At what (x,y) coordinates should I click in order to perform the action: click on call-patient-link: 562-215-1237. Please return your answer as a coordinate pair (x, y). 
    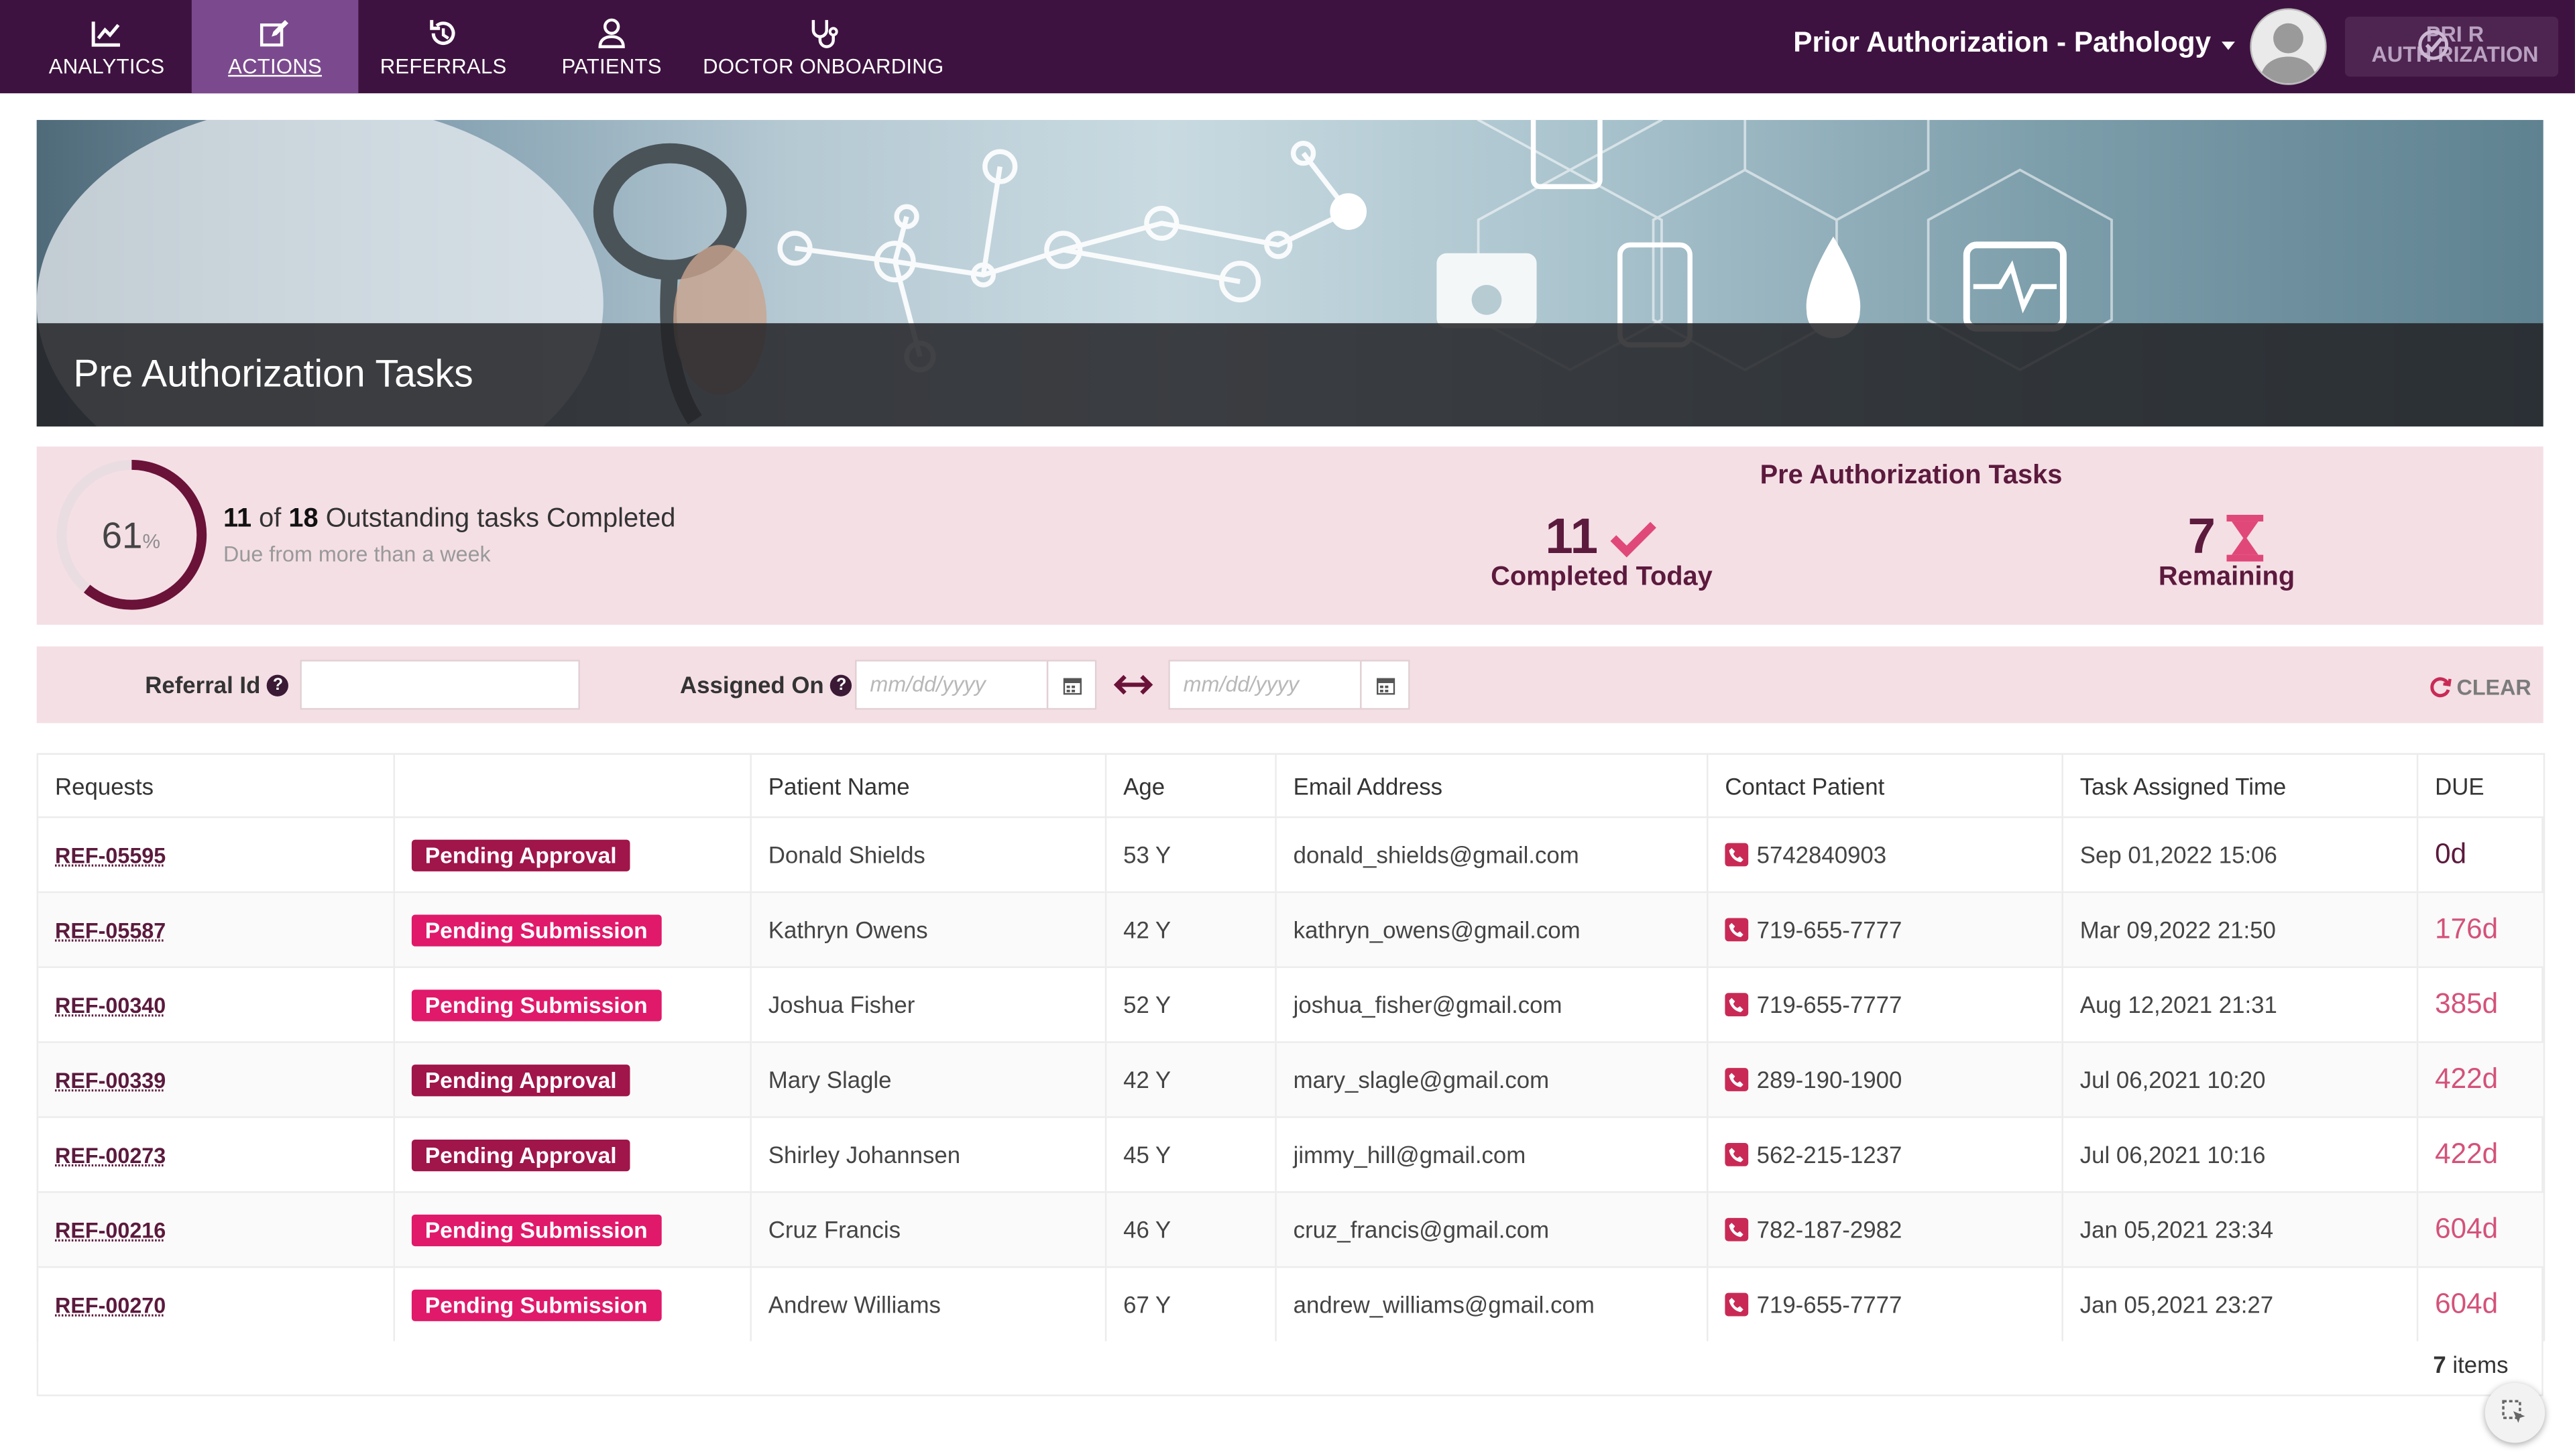
    Looking at the image, I should click on (1813, 1154).